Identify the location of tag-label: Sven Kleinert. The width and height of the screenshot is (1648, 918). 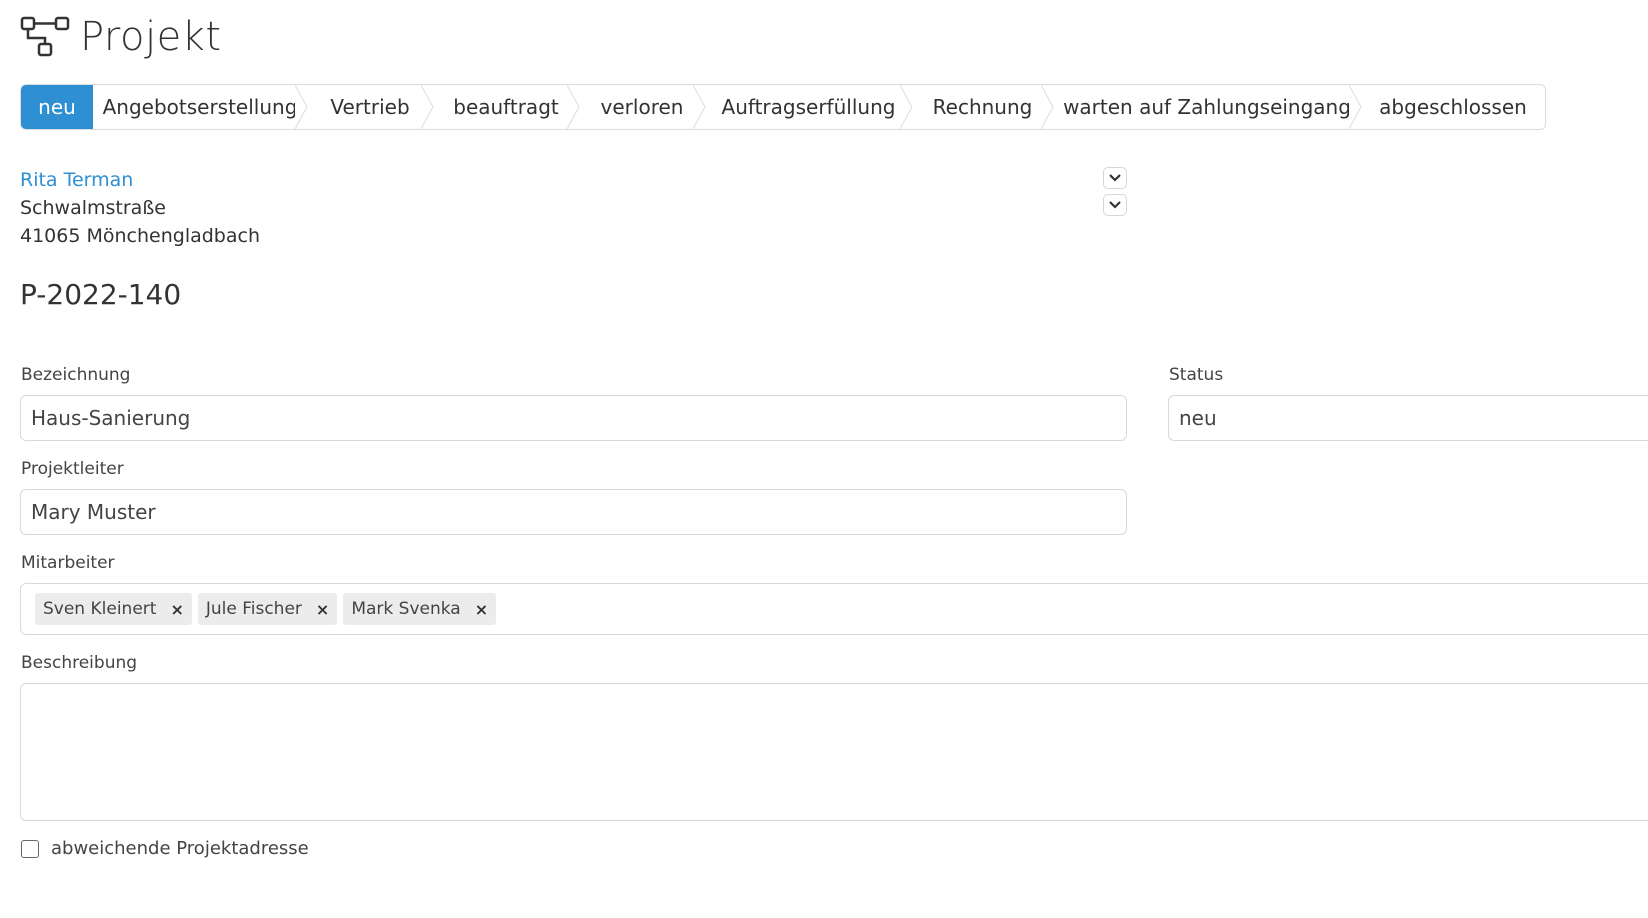
(100, 609).